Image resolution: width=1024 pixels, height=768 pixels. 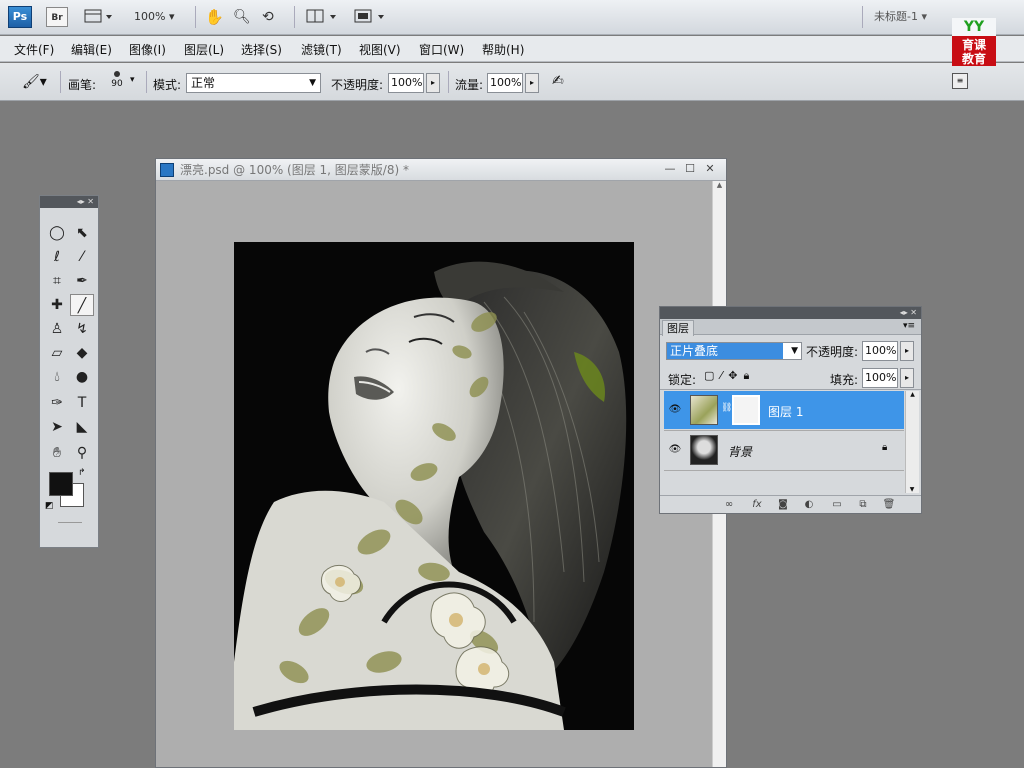 I want to click on layers-scrollbar: ▲ ▼, so click(x=912, y=442).